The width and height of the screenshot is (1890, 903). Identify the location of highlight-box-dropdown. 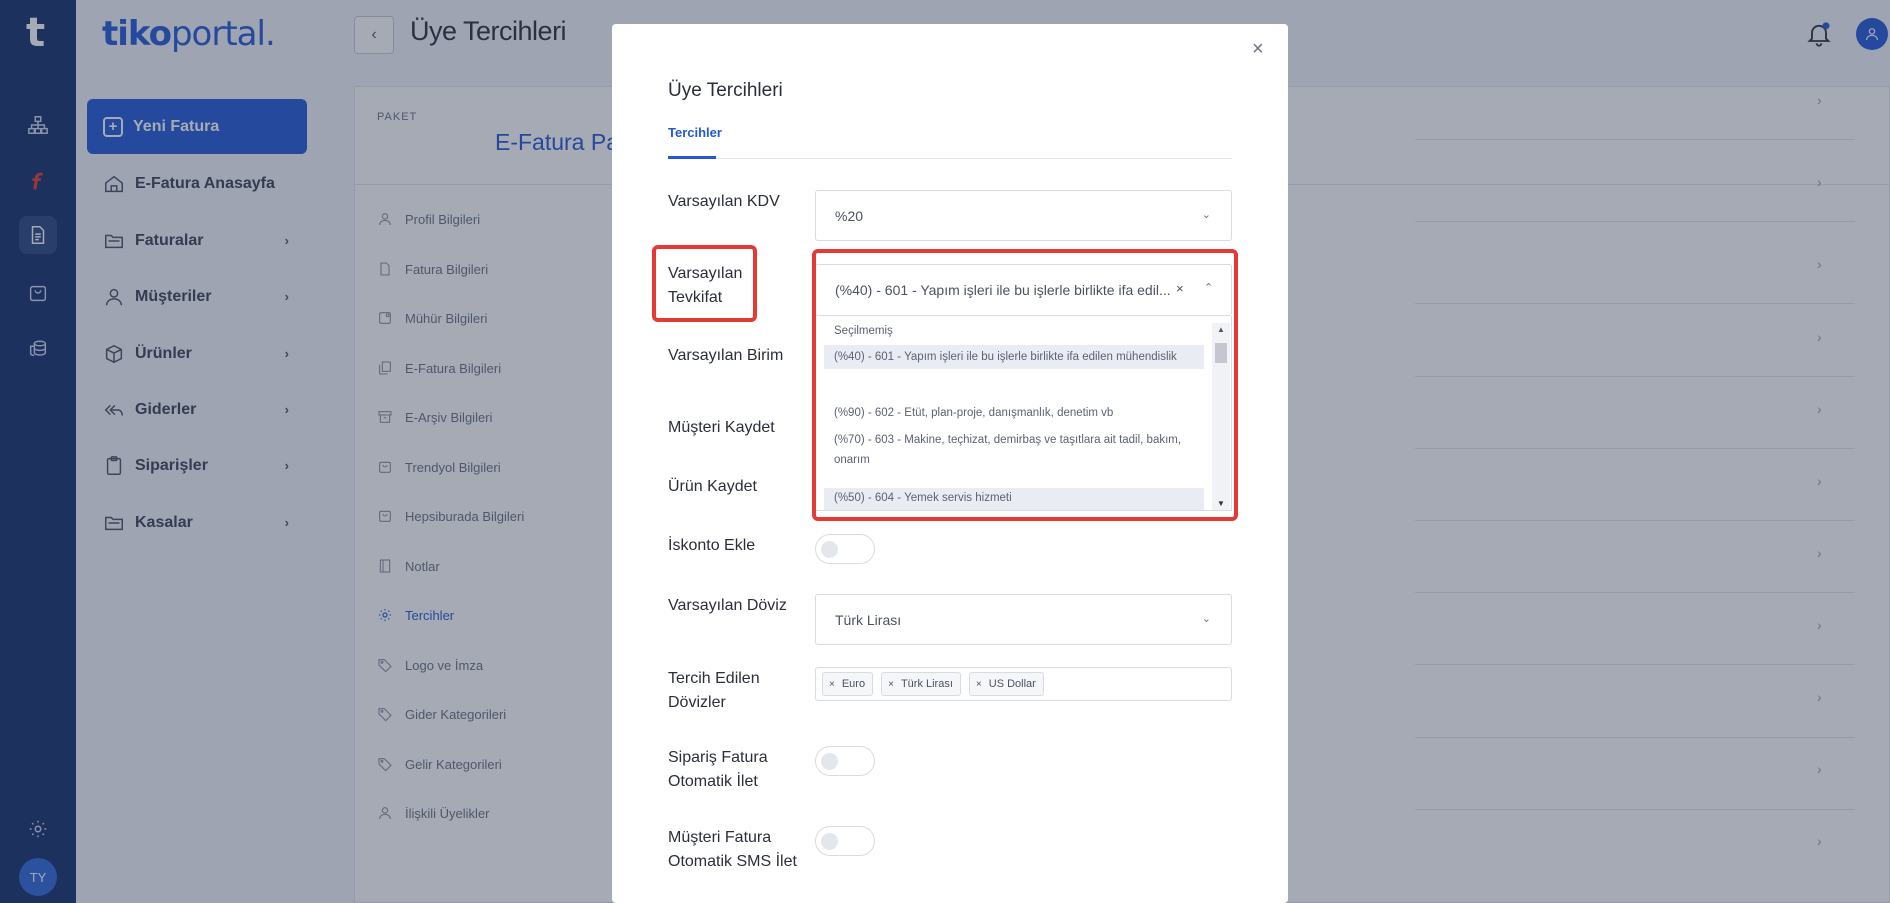
(1025, 385).